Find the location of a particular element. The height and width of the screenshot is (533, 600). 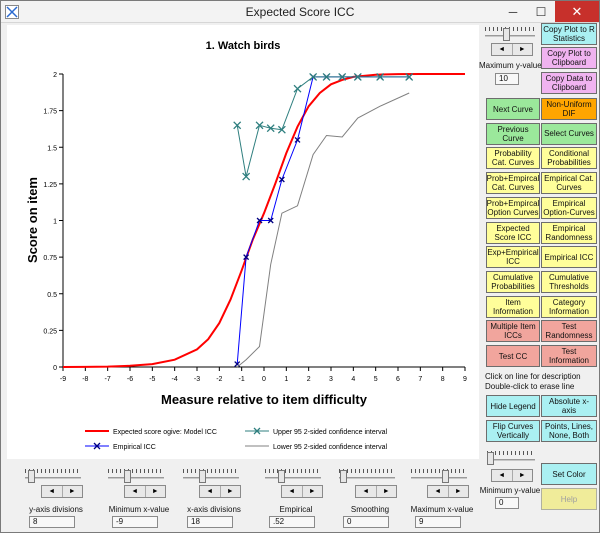

maximum-x-value-slider is located at coordinates (439, 475).